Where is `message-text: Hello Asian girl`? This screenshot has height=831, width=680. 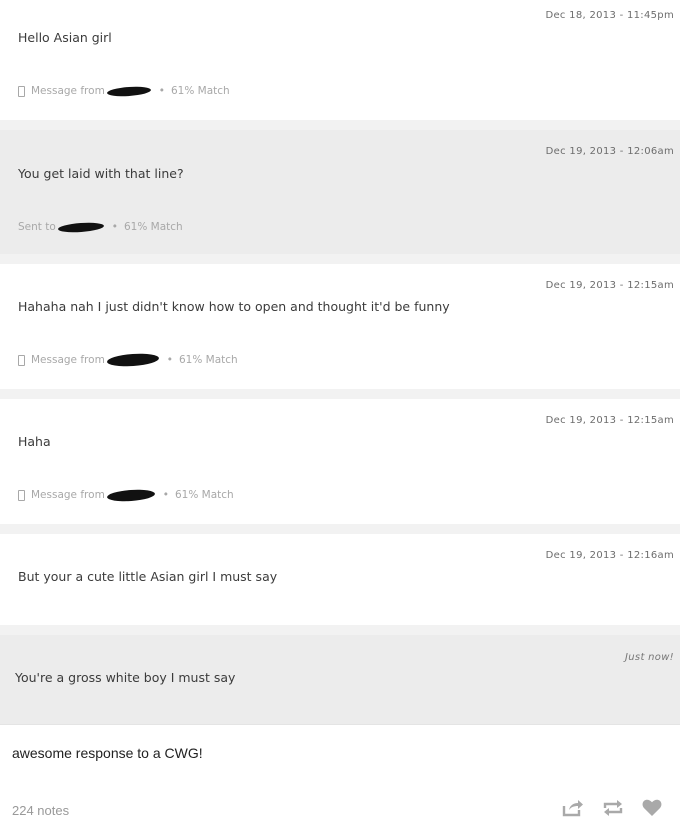 message-text: Hello Asian girl is located at coordinates (65, 37).